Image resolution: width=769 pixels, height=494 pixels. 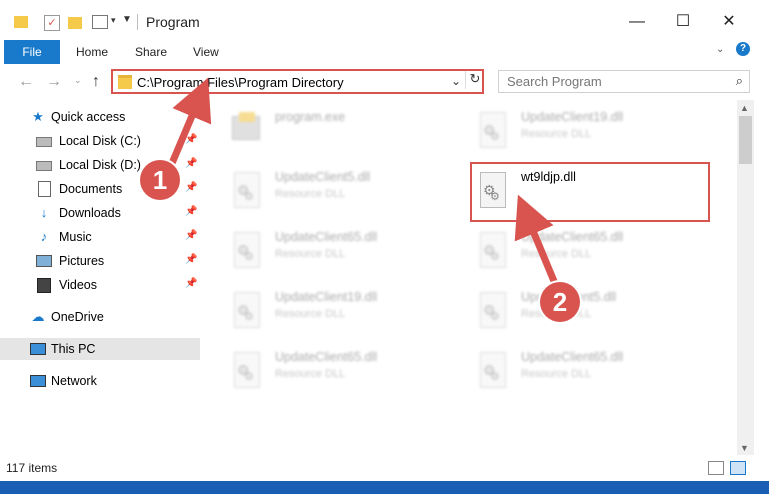 What do you see at coordinates (560, 302) in the screenshot?
I see `callout-badge-2: 2` at bounding box center [560, 302].